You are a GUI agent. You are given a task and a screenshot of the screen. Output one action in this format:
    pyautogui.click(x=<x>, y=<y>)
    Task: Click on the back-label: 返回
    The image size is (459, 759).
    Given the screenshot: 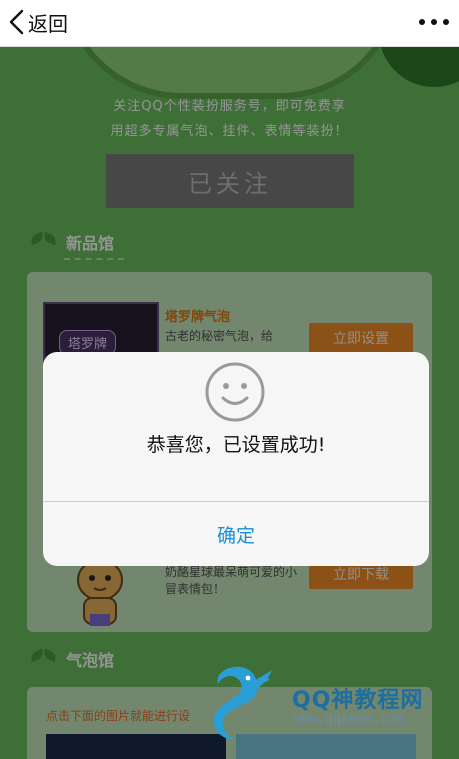 What is the action you would take?
    pyautogui.click(x=48, y=23)
    